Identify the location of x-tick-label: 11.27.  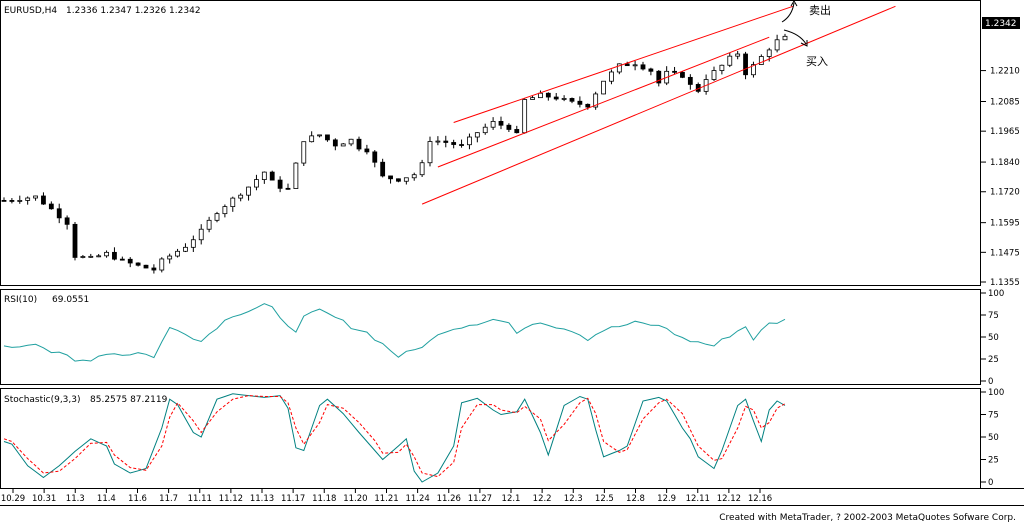
(480, 499).